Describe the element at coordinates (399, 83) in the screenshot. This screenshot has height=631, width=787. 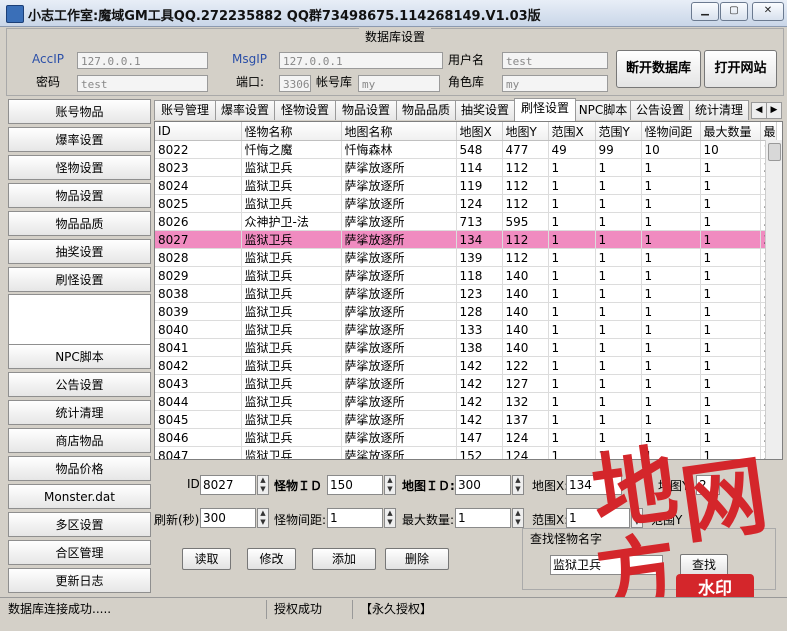
I see `account-db-field: my` at that location.